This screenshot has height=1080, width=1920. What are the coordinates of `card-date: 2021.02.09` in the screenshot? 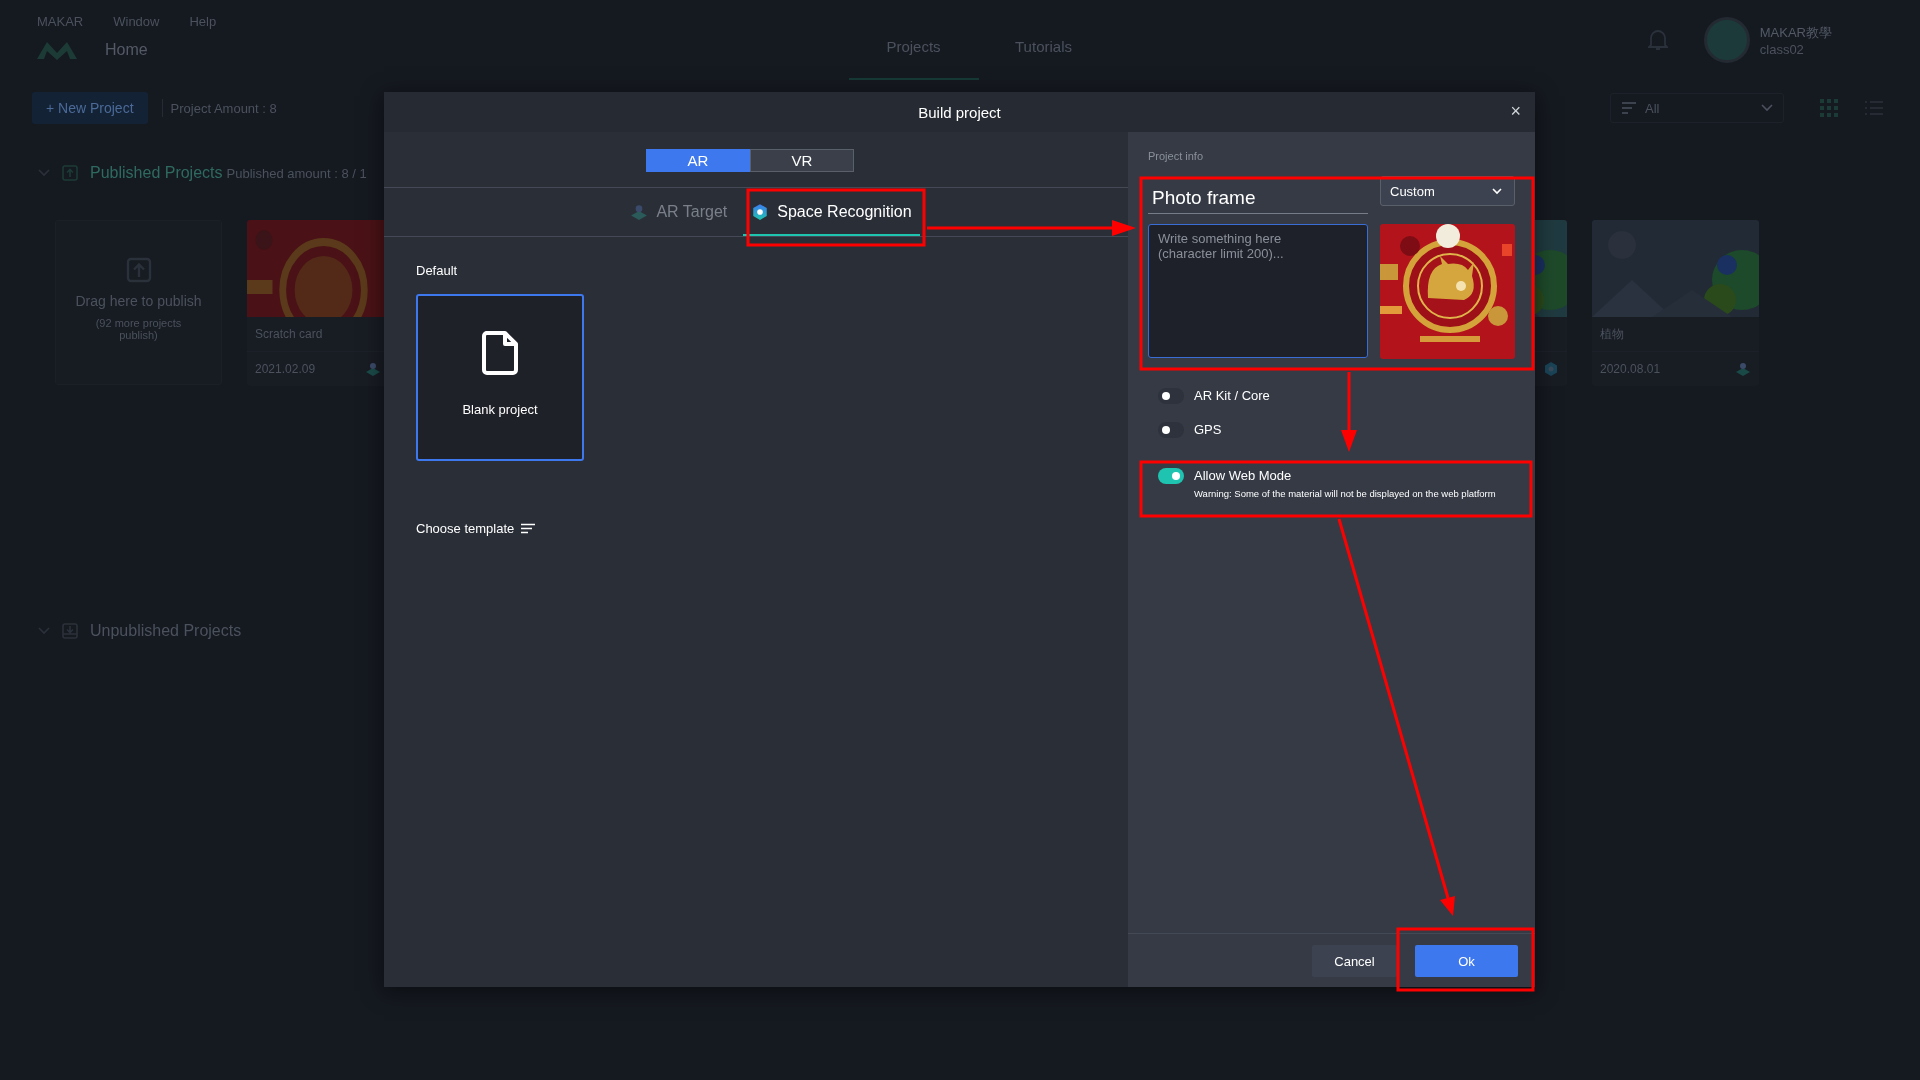 It's located at (285, 369).